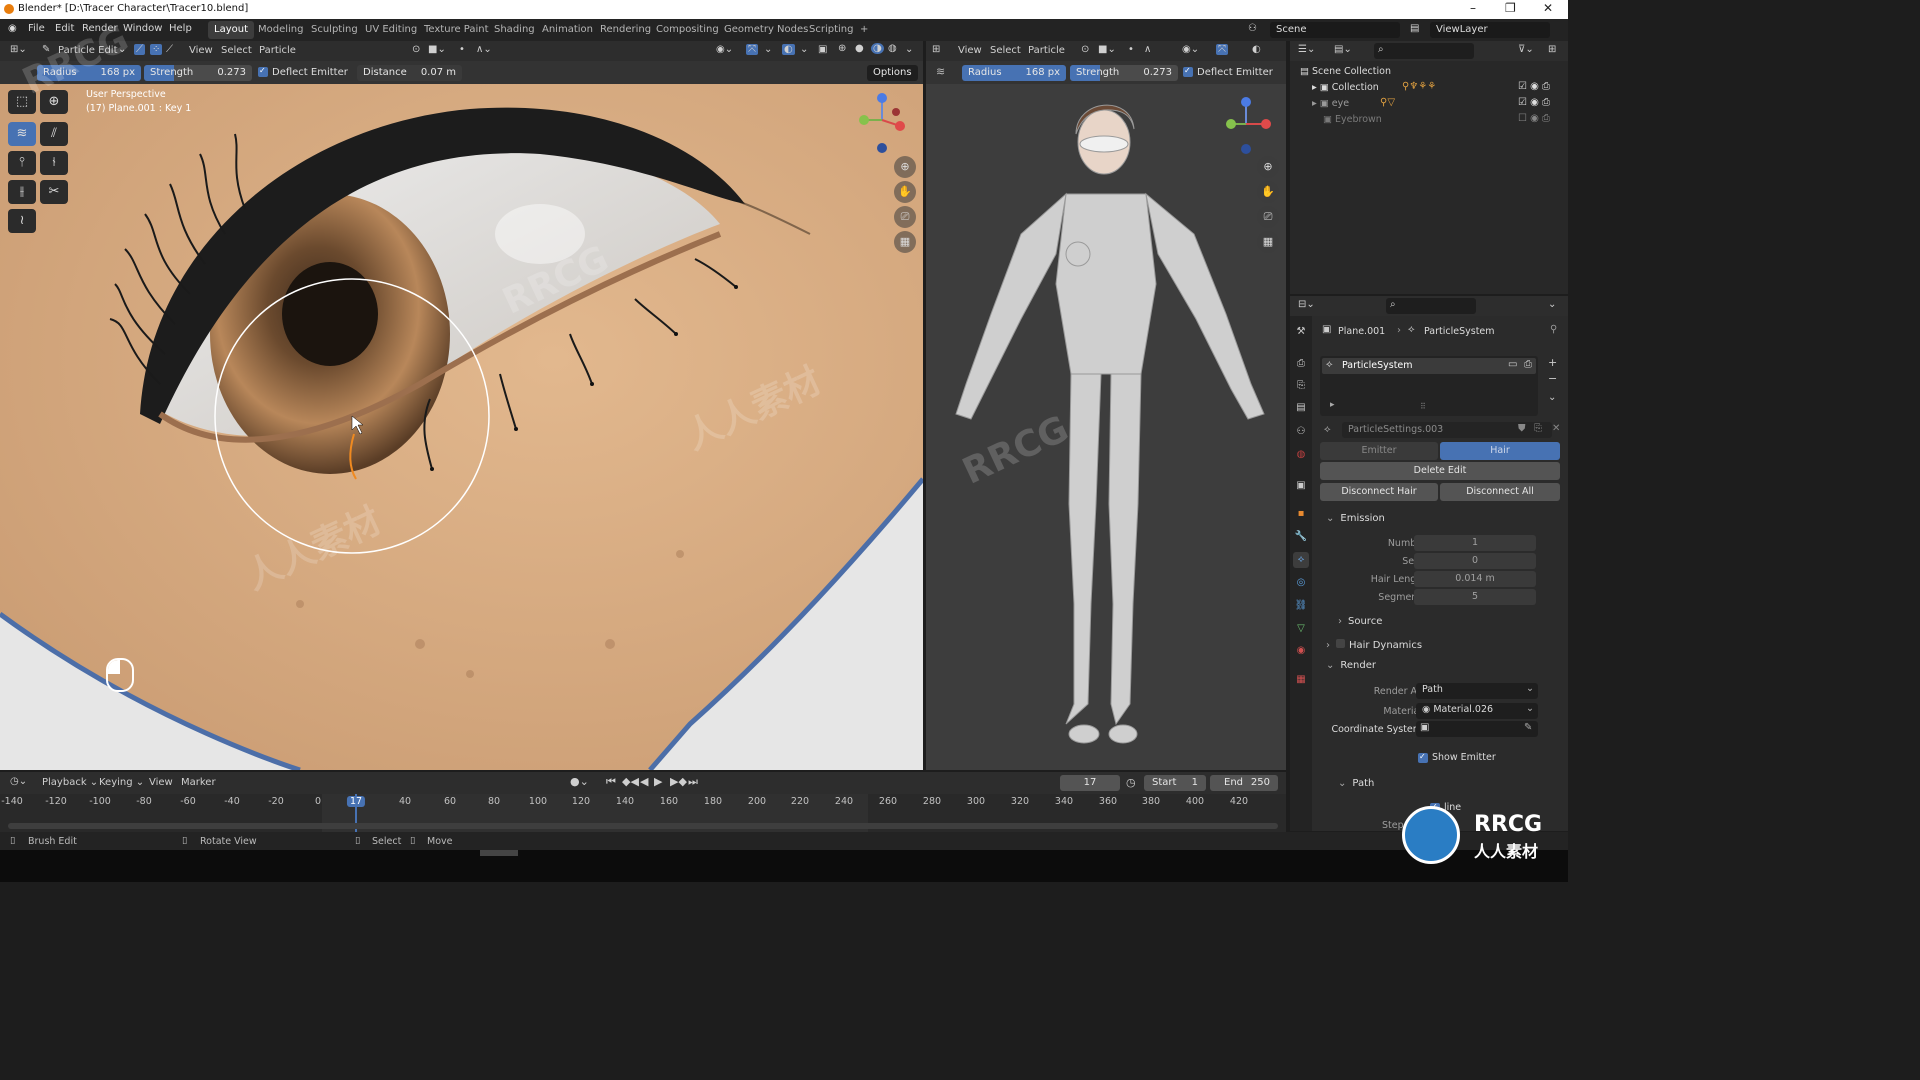 The width and height of the screenshot is (1920, 1080). What do you see at coordinates (905, 217) in the screenshot?
I see `camera-icon: ⎚` at bounding box center [905, 217].